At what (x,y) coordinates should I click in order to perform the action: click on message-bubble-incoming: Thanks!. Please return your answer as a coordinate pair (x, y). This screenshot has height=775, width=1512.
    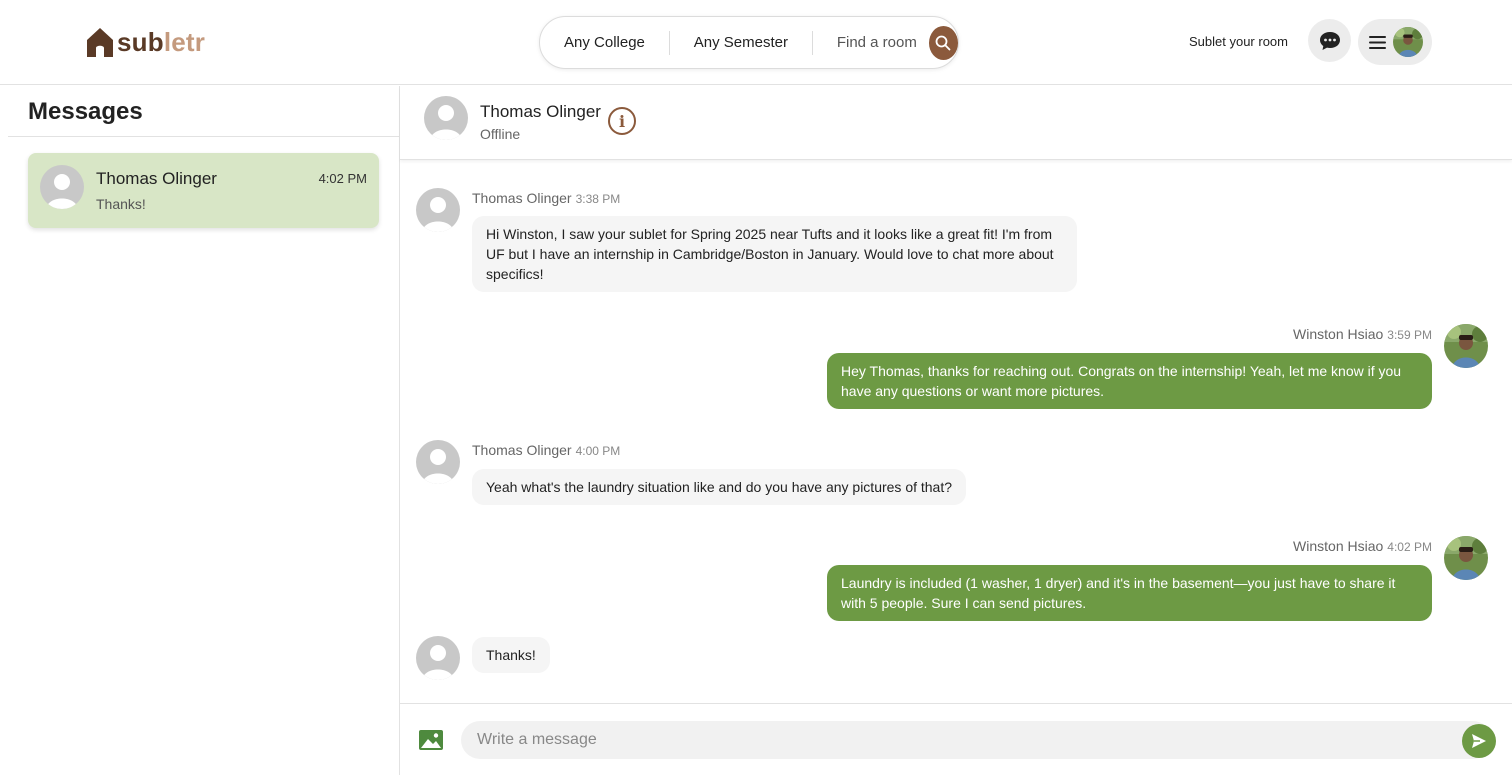
    Looking at the image, I should click on (511, 655).